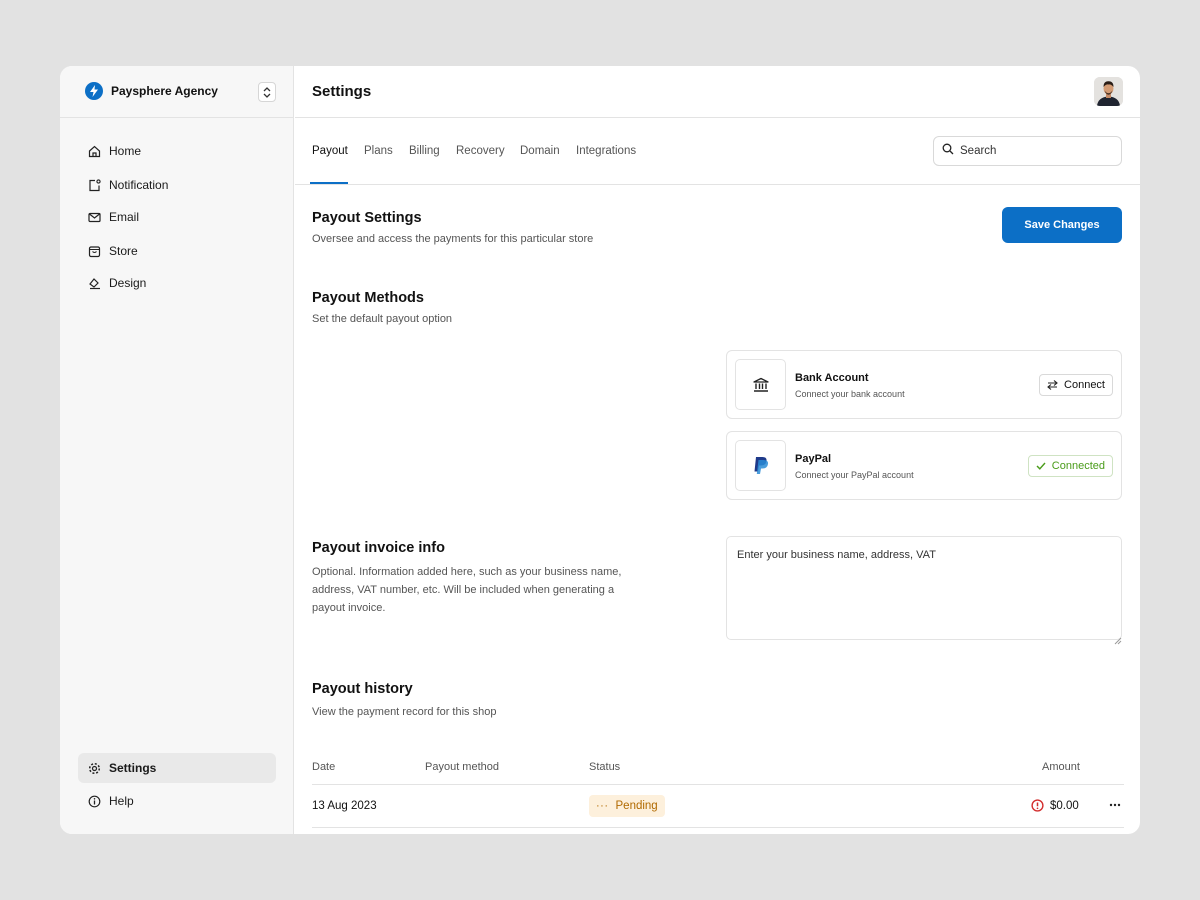  What do you see at coordinates (1052, 385) in the screenshot?
I see `swap-icon` at bounding box center [1052, 385].